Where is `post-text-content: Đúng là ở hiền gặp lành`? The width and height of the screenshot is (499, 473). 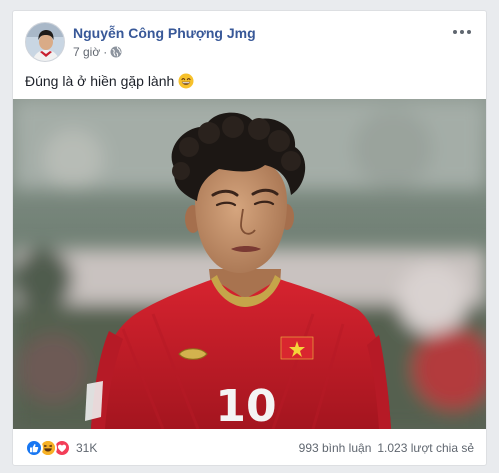
post-text-content: Đúng là ở hiền gặp lành is located at coordinates (100, 81).